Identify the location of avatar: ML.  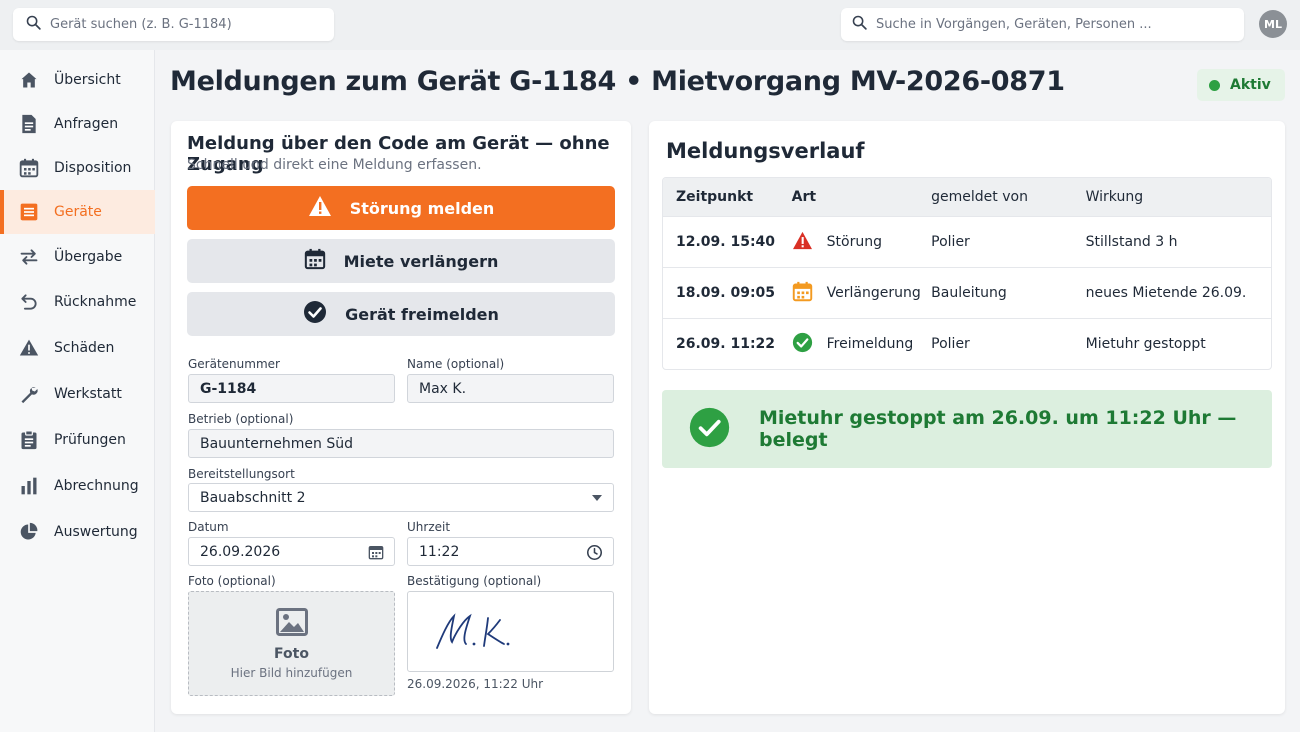
(1273, 24).